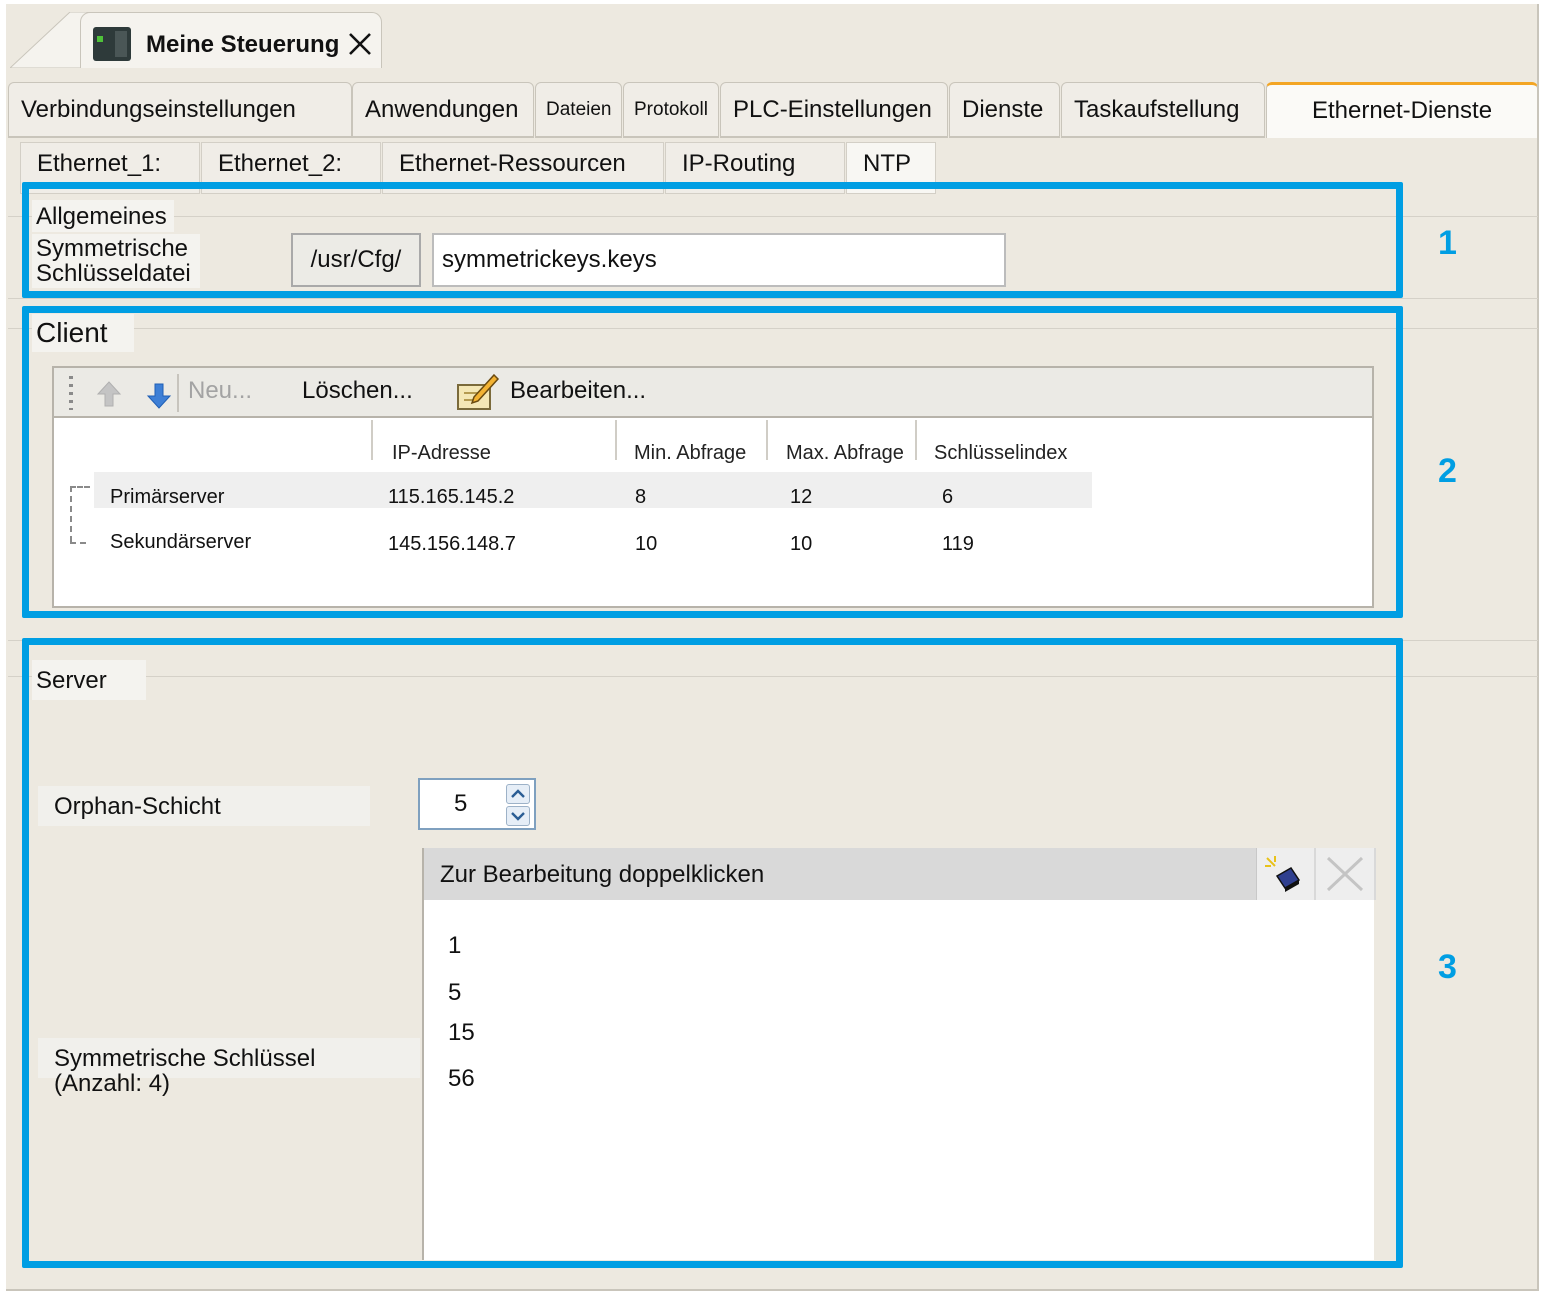 The height and width of the screenshot is (1296, 1544). What do you see at coordinates (443, 110) in the screenshot?
I see `tab-anwendungen: Anwendungen` at bounding box center [443, 110].